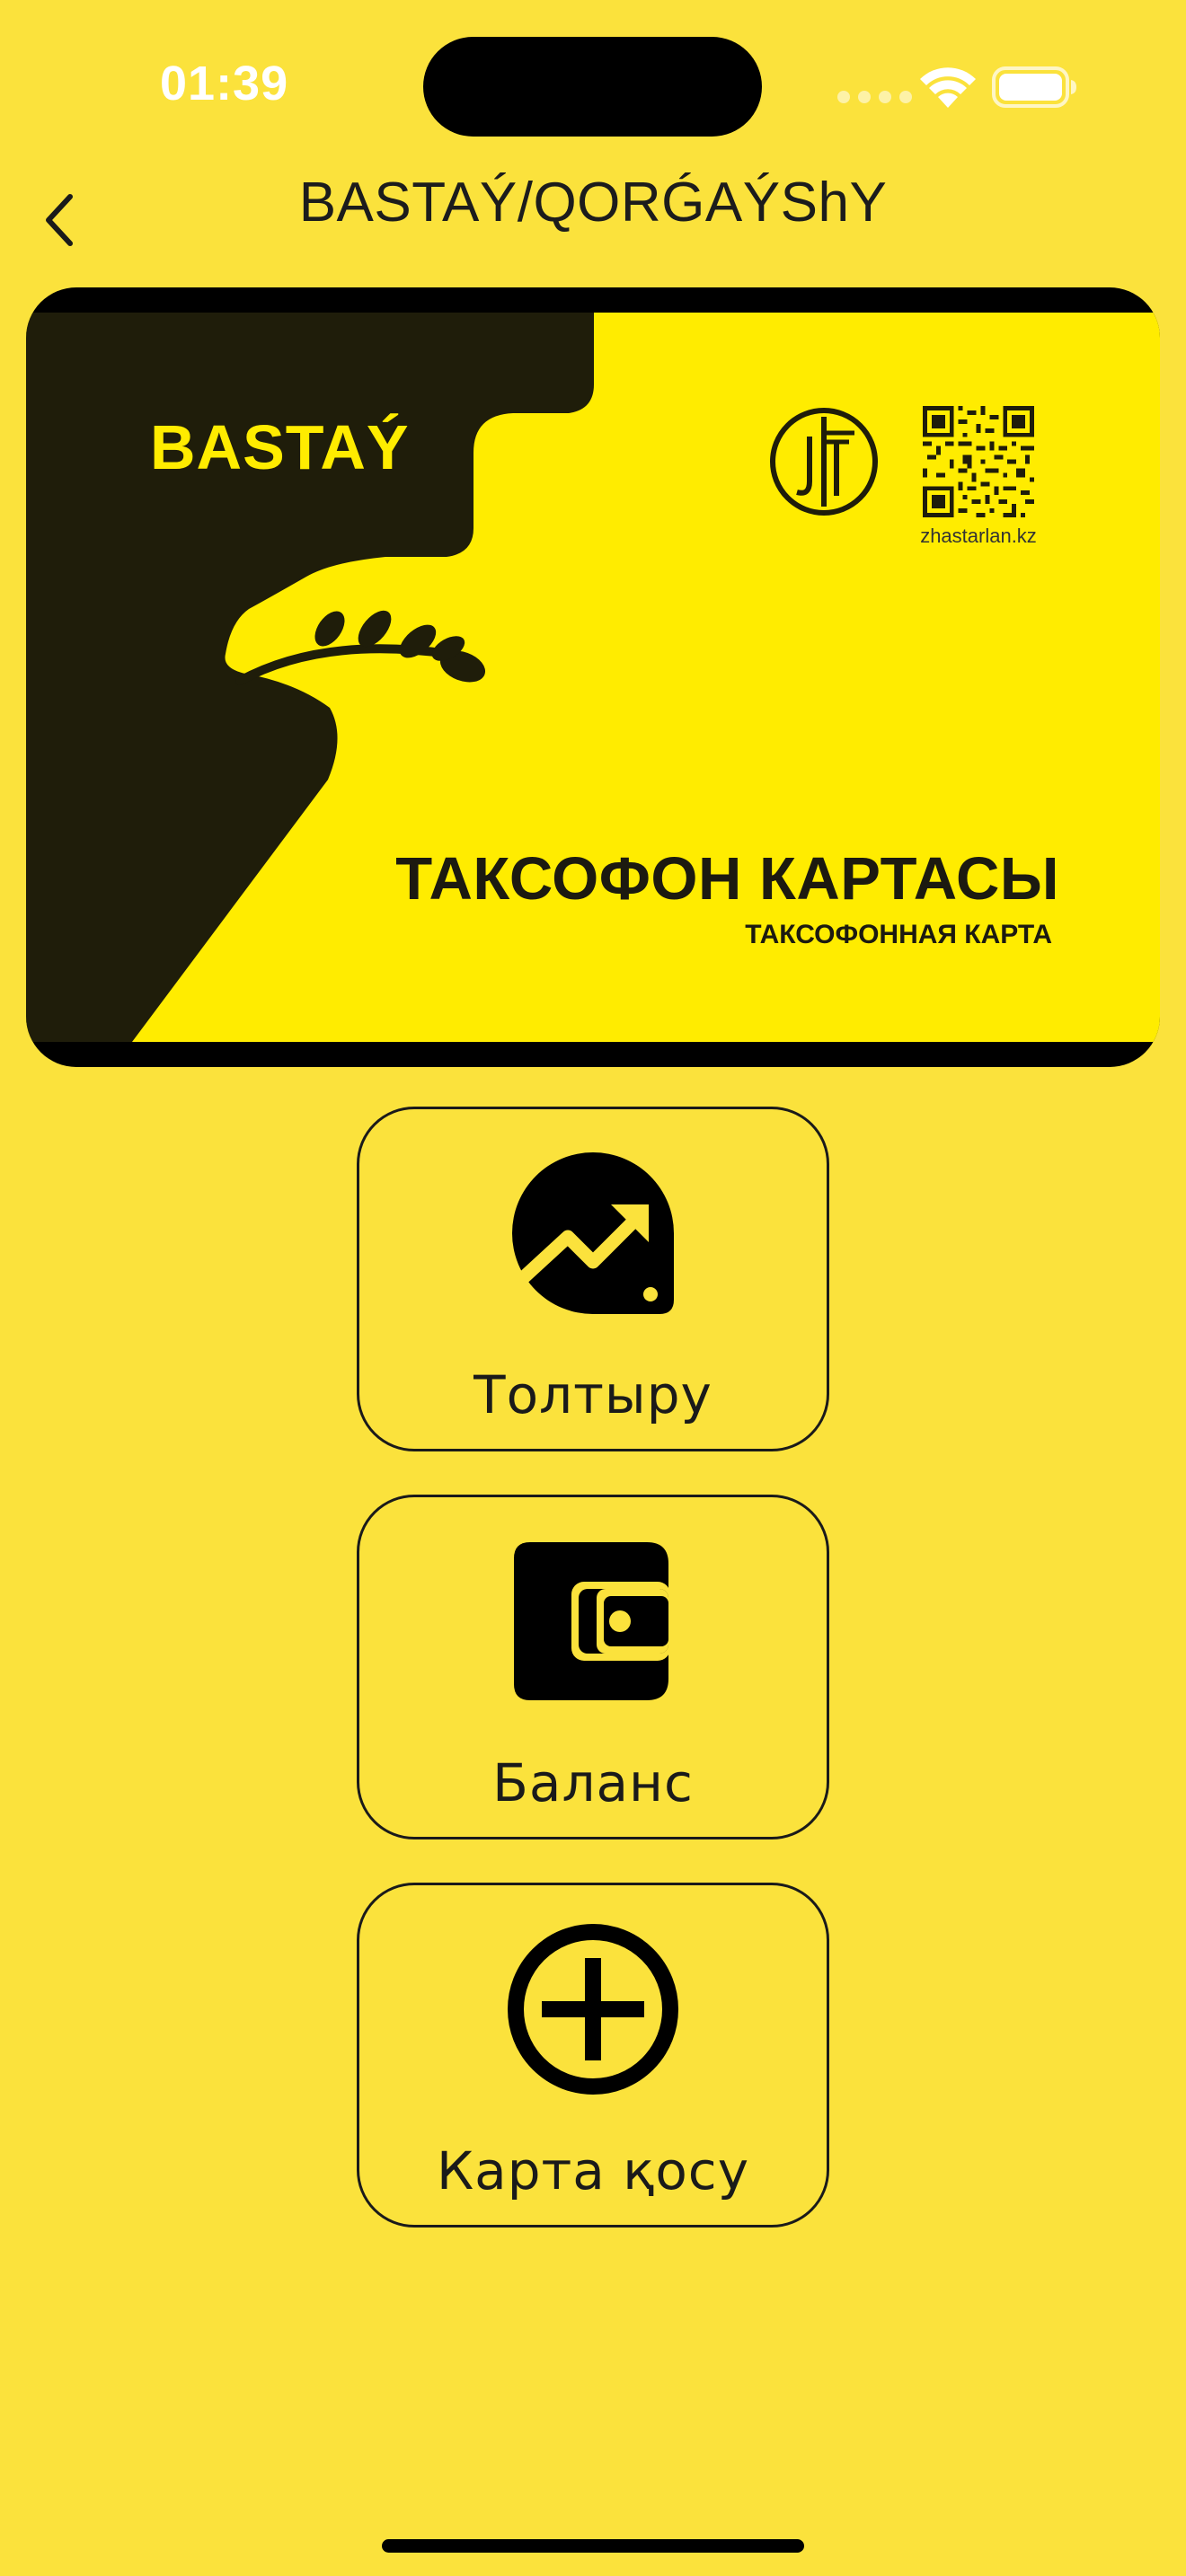 The height and width of the screenshot is (2576, 1186). Describe the element at coordinates (948, 87) in the screenshot. I see `wifi-icon` at that location.